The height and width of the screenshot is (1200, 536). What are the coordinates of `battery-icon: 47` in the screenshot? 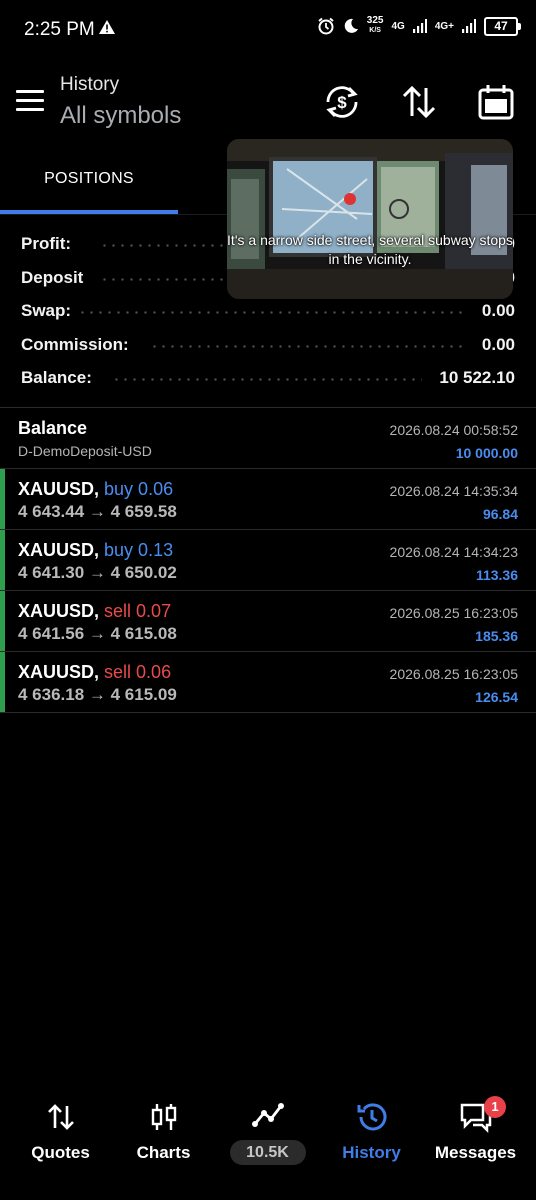 It's located at (502, 26).